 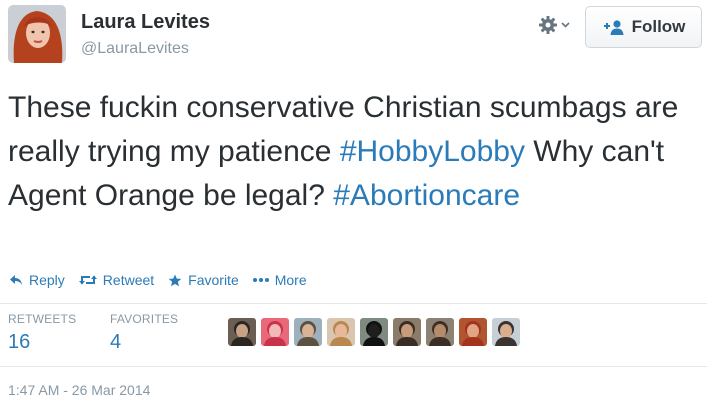 What do you see at coordinates (506, 332) in the screenshot?
I see `avatar-man-suit-icon` at bounding box center [506, 332].